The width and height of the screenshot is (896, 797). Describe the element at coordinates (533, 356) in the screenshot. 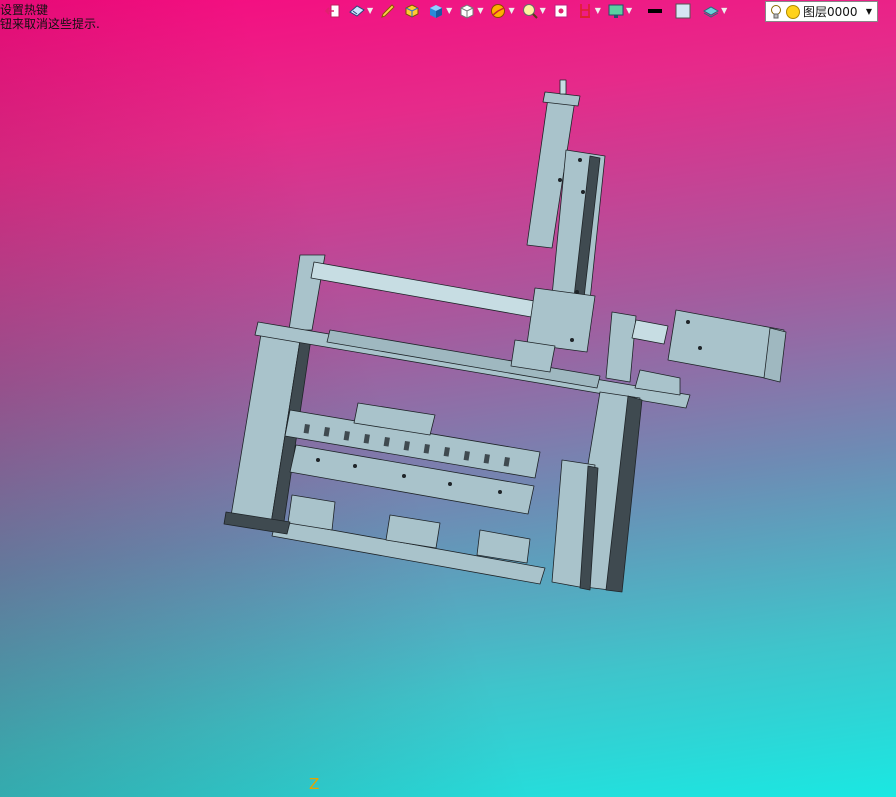

I see `carriage-lower` at that location.